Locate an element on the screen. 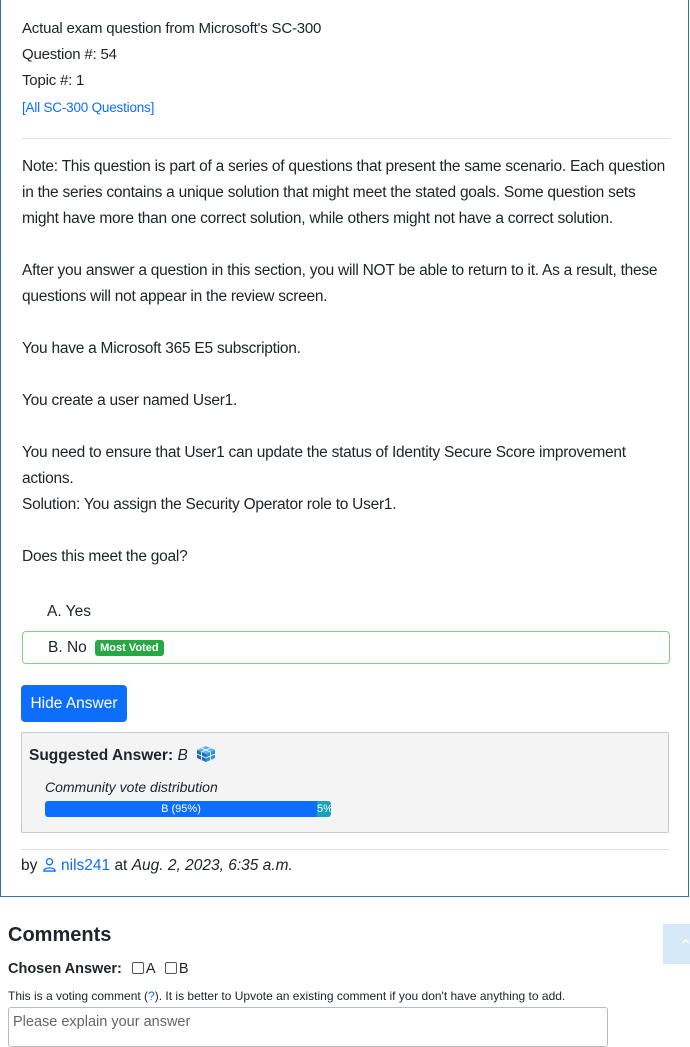 The height and width of the screenshot is (1047, 690). chosen-answer-row: Chosen Answer: A B is located at coordinates (98, 969).